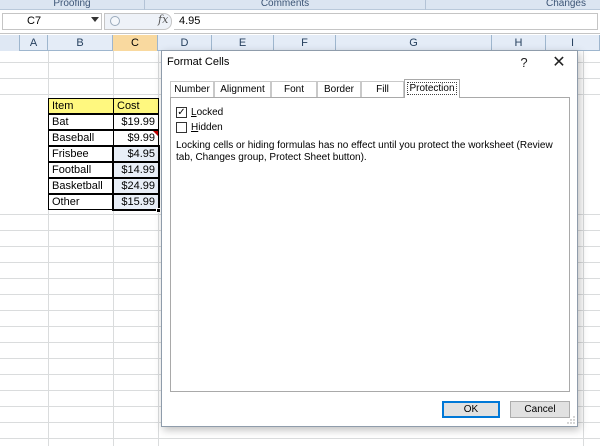  I want to click on table-cell-cost: $19.99, so click(136, 122).